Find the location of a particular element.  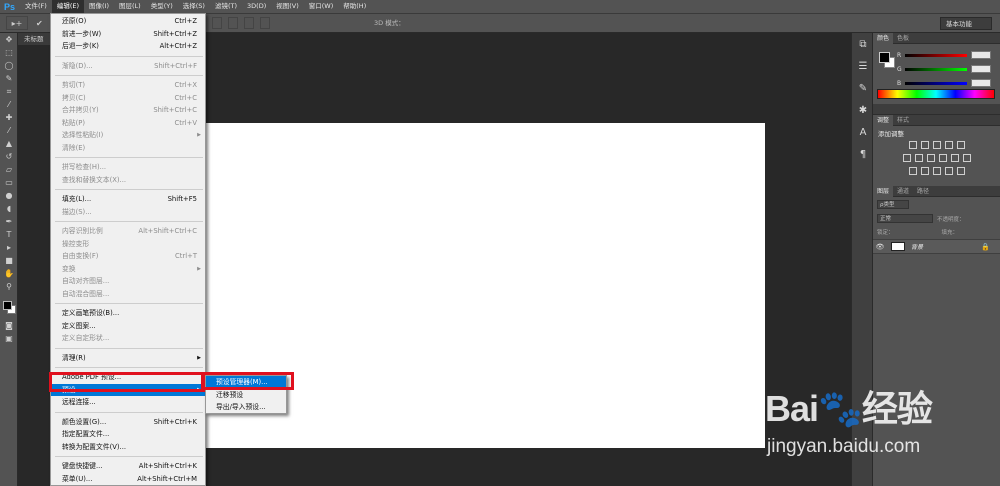

preset-submenu-item: 迁移预设 is located at coordinates (246, 395).